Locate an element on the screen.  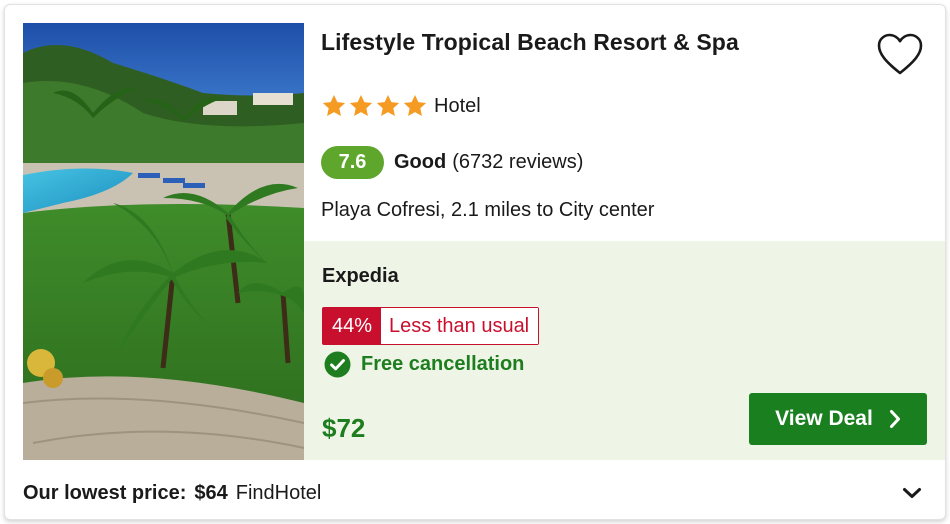
hotel-location: Playa Cofresi, 2.1 miles to City center is located at coordinates (488, 210).